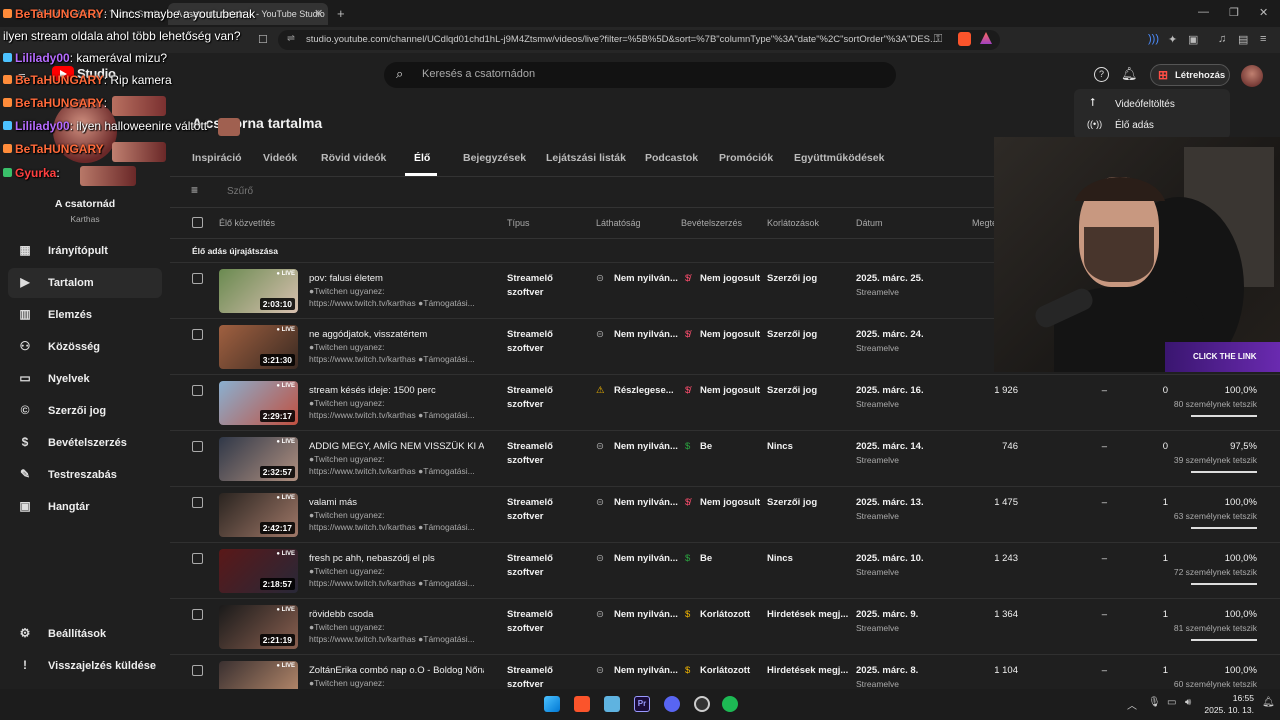 This screenshot has width=1280, height=720. Describe the element at coordinates (263, 39) in the screenshot. I see `bookmark-icon: ☐` at that location.